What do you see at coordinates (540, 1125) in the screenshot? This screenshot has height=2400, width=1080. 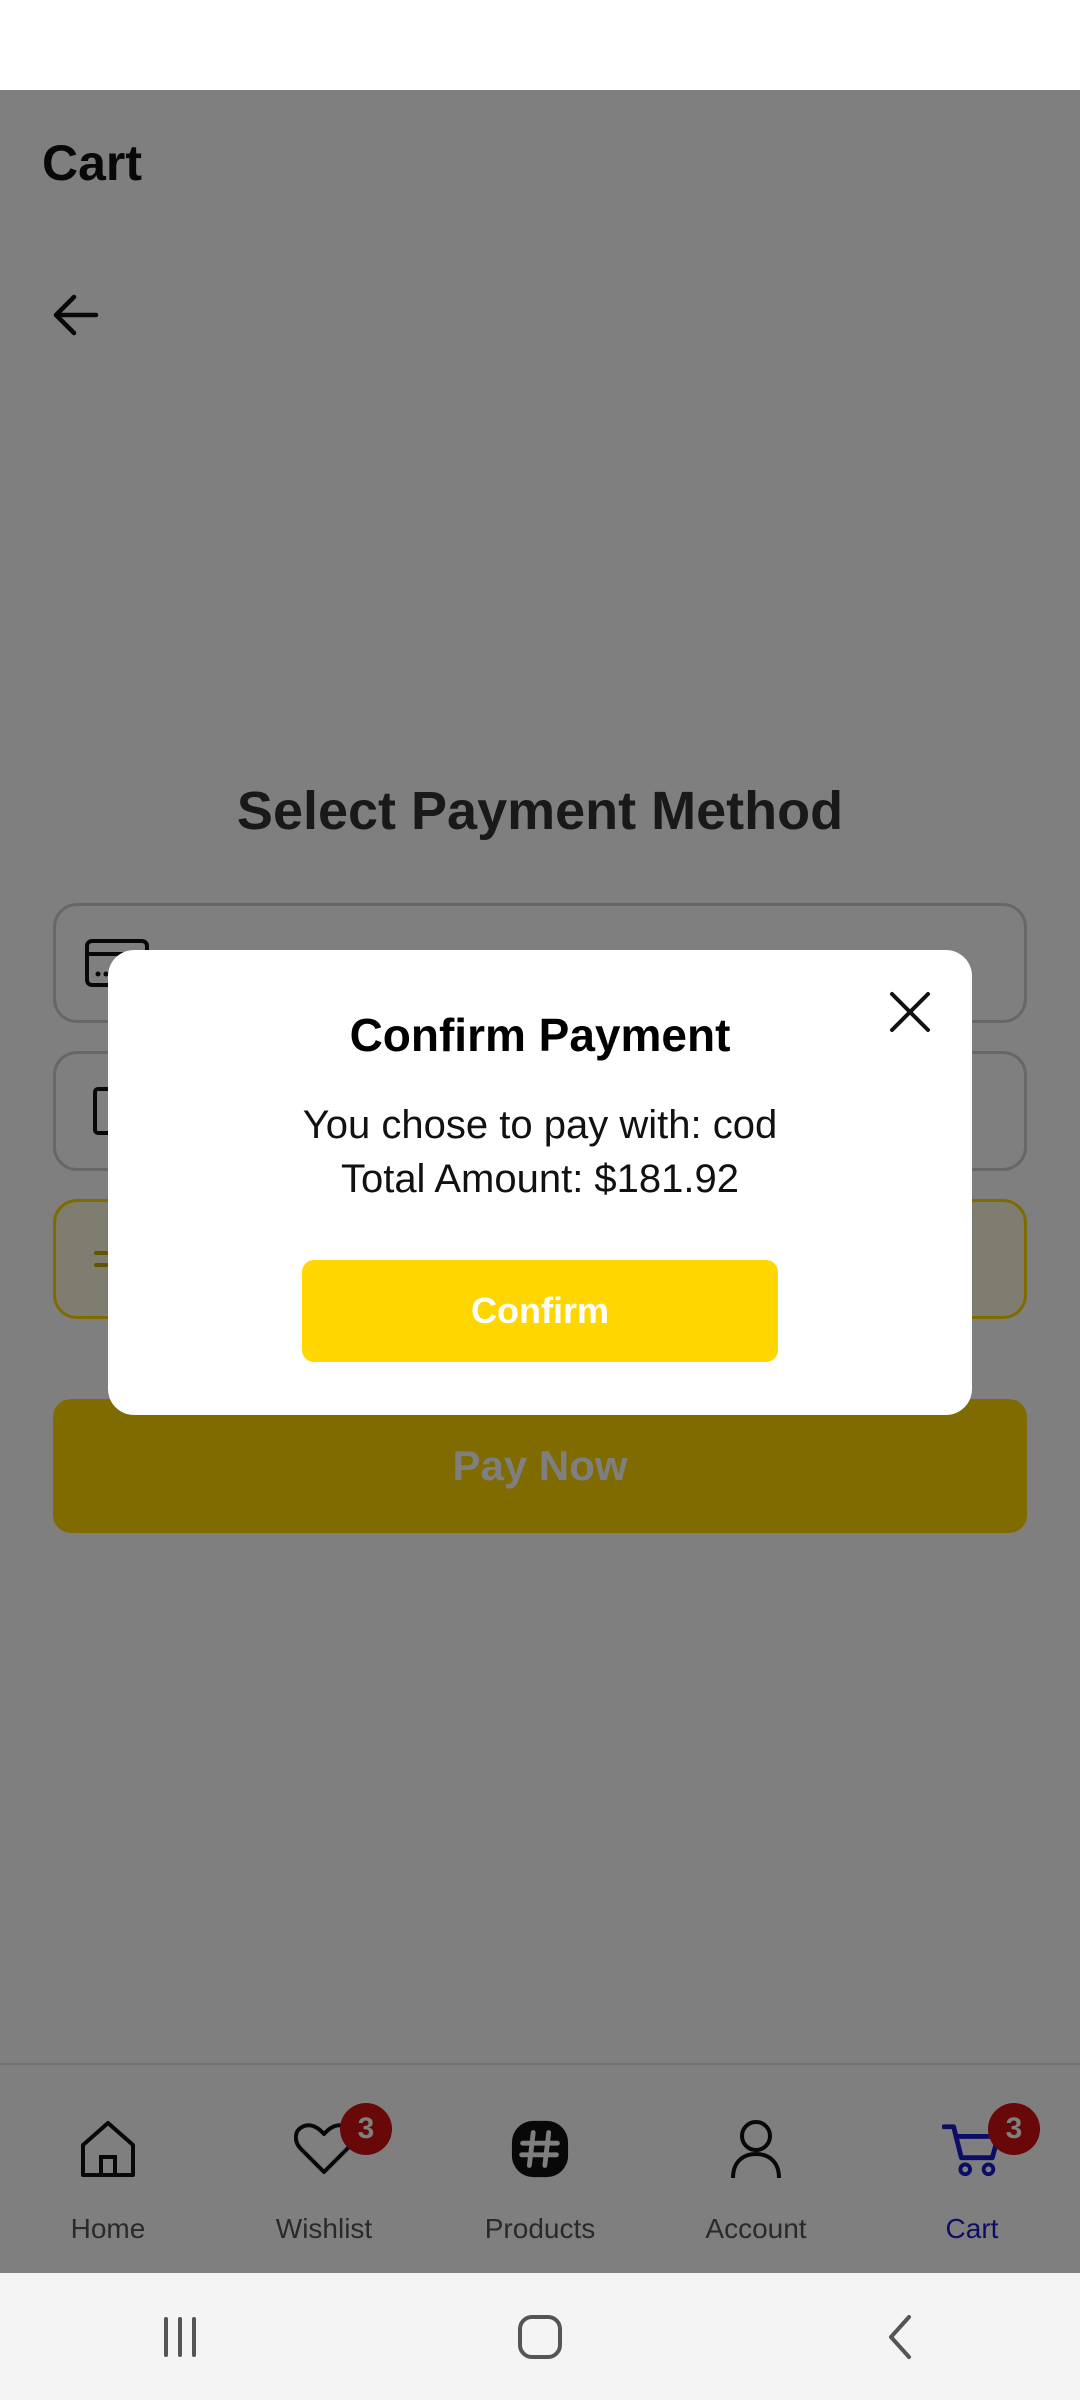 I see `payment-method-text: You chose to pay with: cod` at bounding box center [540, 1125].